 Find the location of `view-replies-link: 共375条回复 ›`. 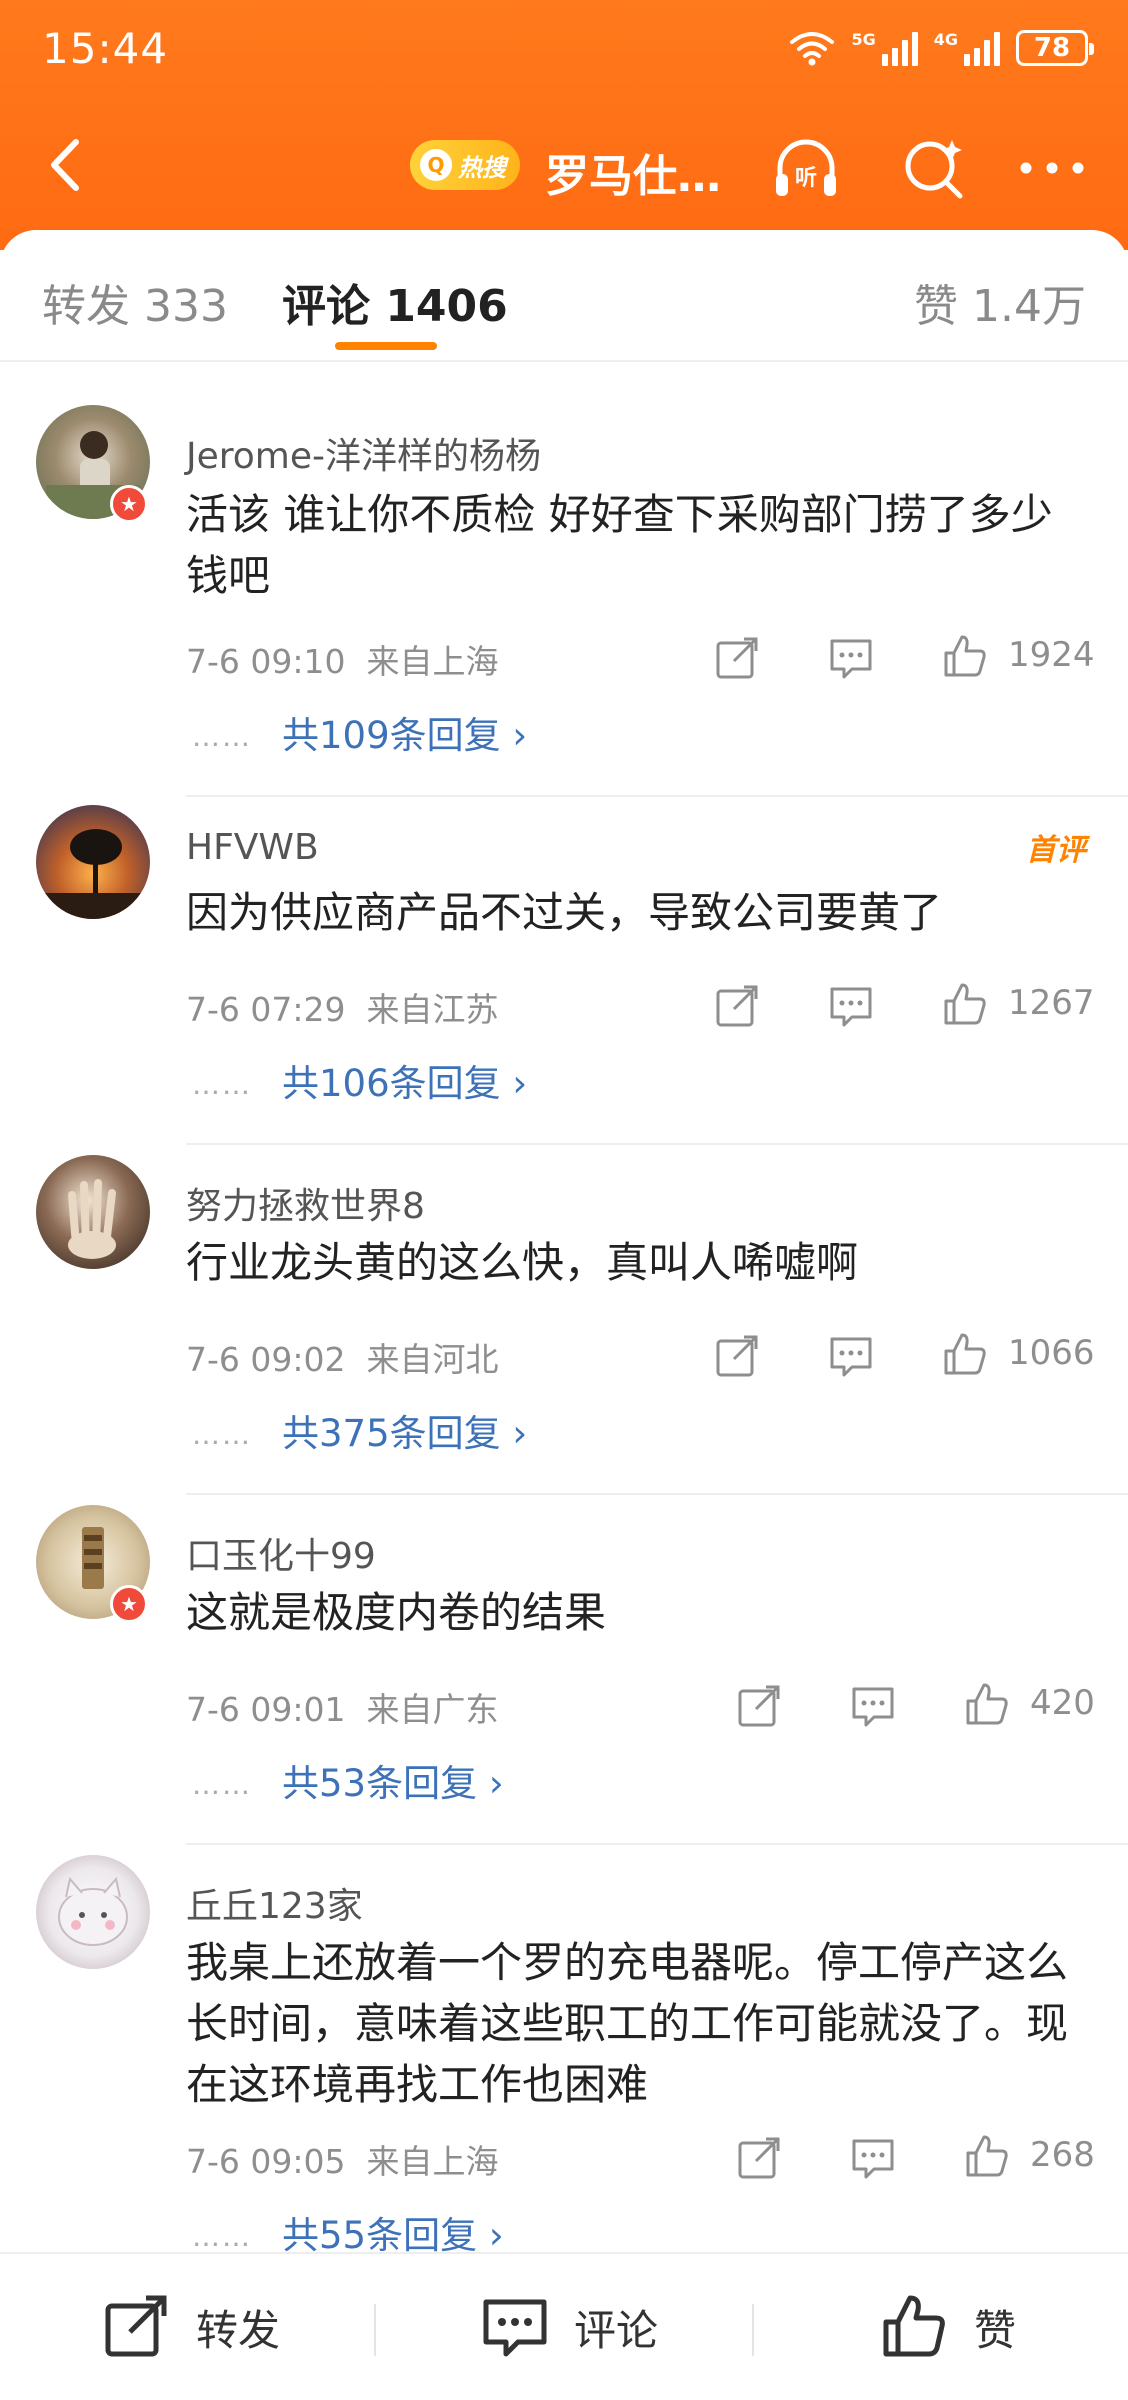

view-replies-link: 共375条回复 › is located at coordinates (404, 1430).